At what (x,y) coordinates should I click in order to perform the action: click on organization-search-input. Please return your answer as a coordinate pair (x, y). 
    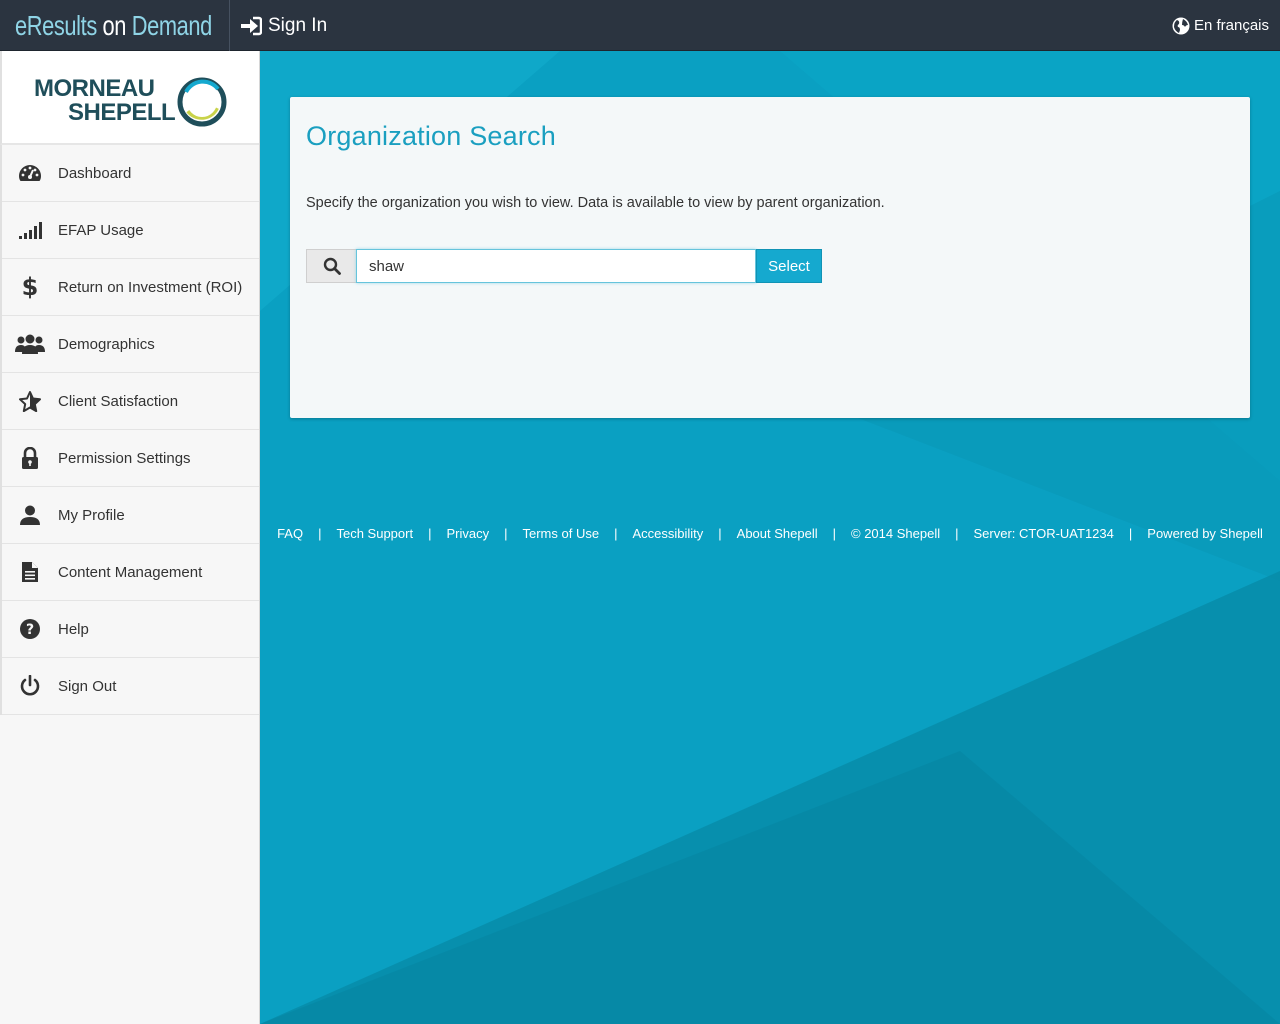
    Looking at the image, I should click on (556, 266).